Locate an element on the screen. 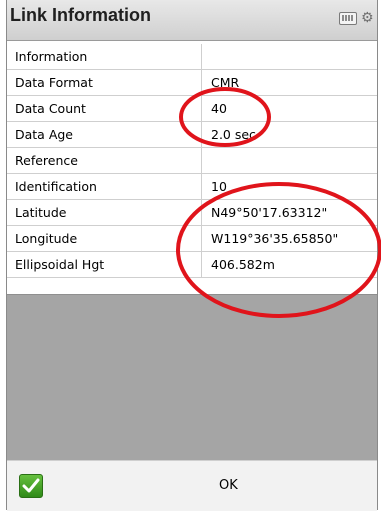 This screenshot has width=381, height=511. row-value: 406.582m is located at coordinates (243, 264).